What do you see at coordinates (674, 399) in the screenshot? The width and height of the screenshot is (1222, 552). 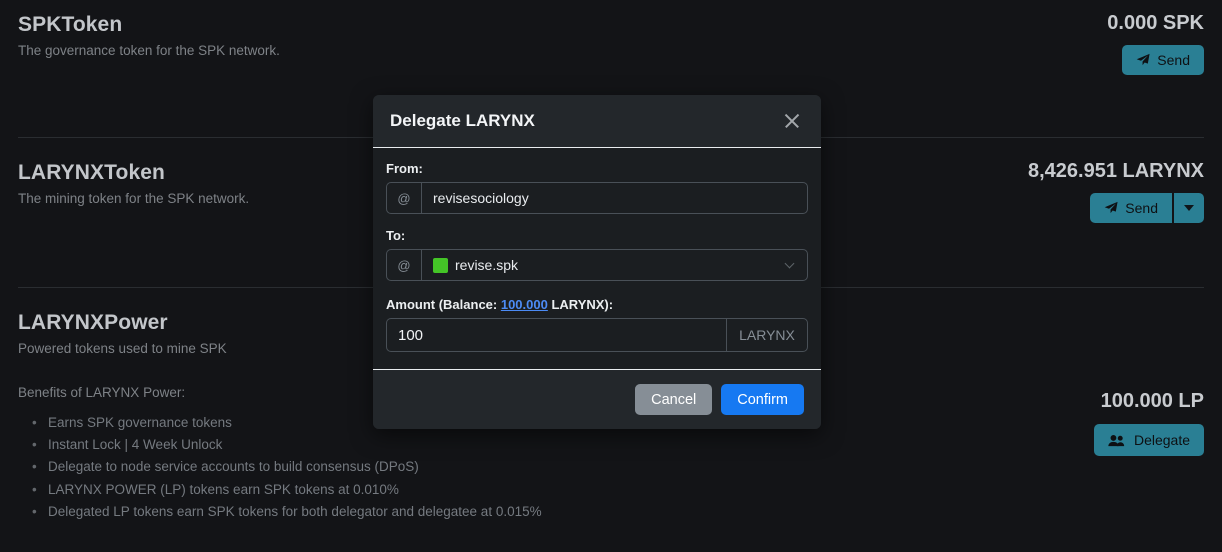 I see `cancel-button: Cancel` at bounding box center [674, 399].